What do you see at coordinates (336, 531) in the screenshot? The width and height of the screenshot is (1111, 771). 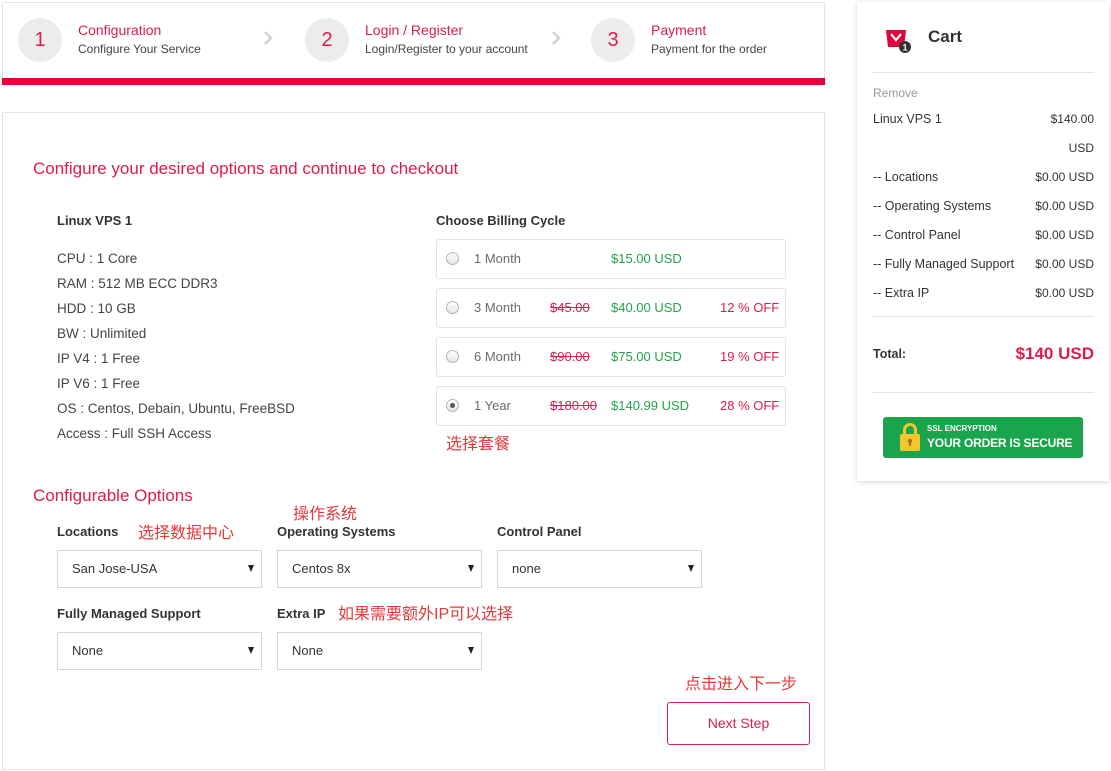 I see `operating-systems-label: Operating Systems` at bounding box center [336, 531].